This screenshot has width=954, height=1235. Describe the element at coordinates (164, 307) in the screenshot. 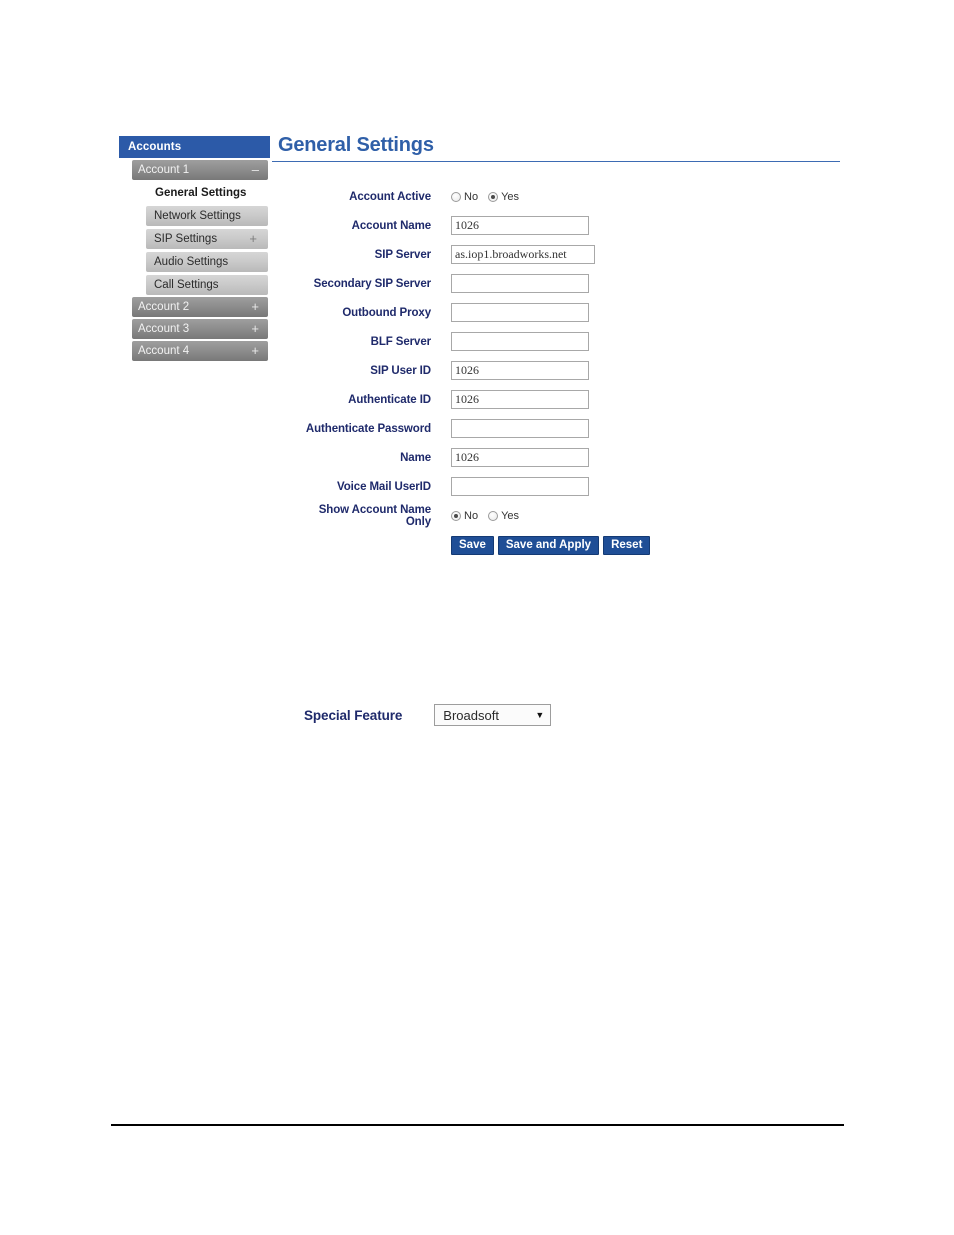

I see `sidebar-group-label: Account 2` at that location.